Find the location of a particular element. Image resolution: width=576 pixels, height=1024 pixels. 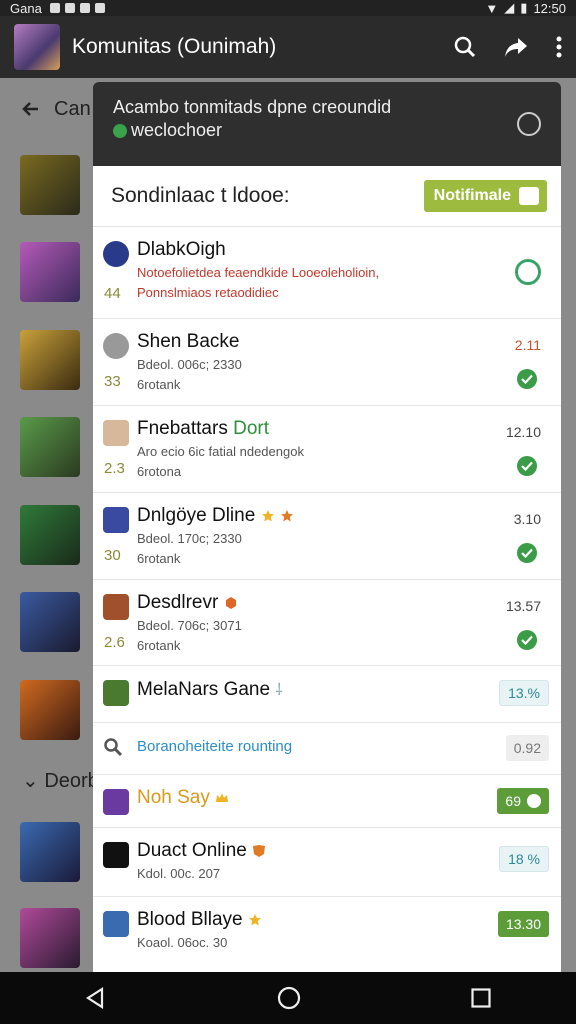

recents-icon is located at coordinates (481, 998).